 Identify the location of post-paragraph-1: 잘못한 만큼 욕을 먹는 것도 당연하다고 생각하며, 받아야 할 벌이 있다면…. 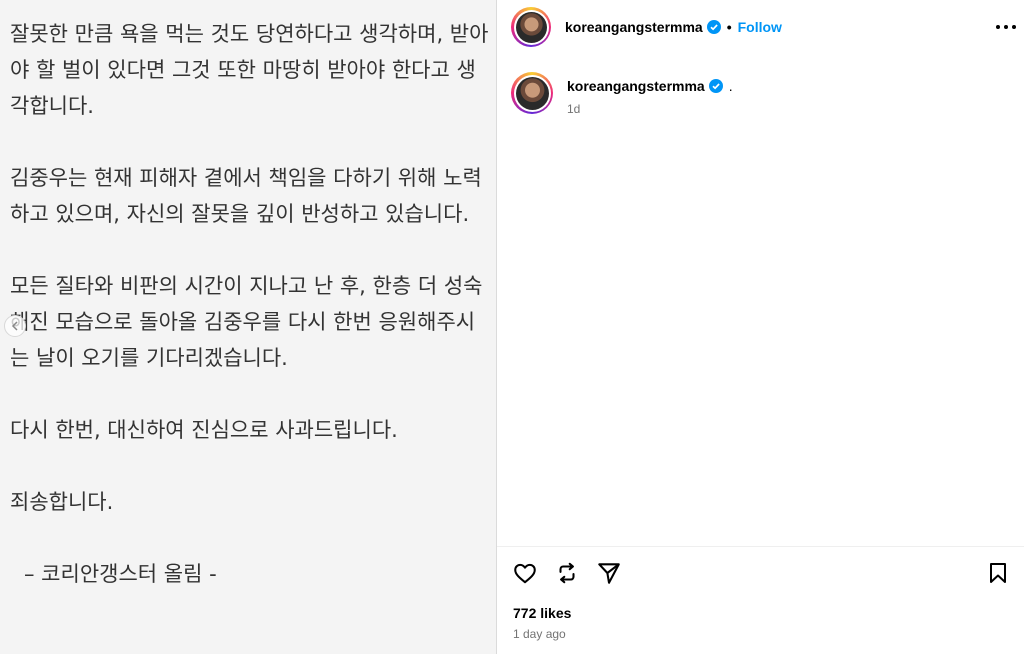
(249, 70).